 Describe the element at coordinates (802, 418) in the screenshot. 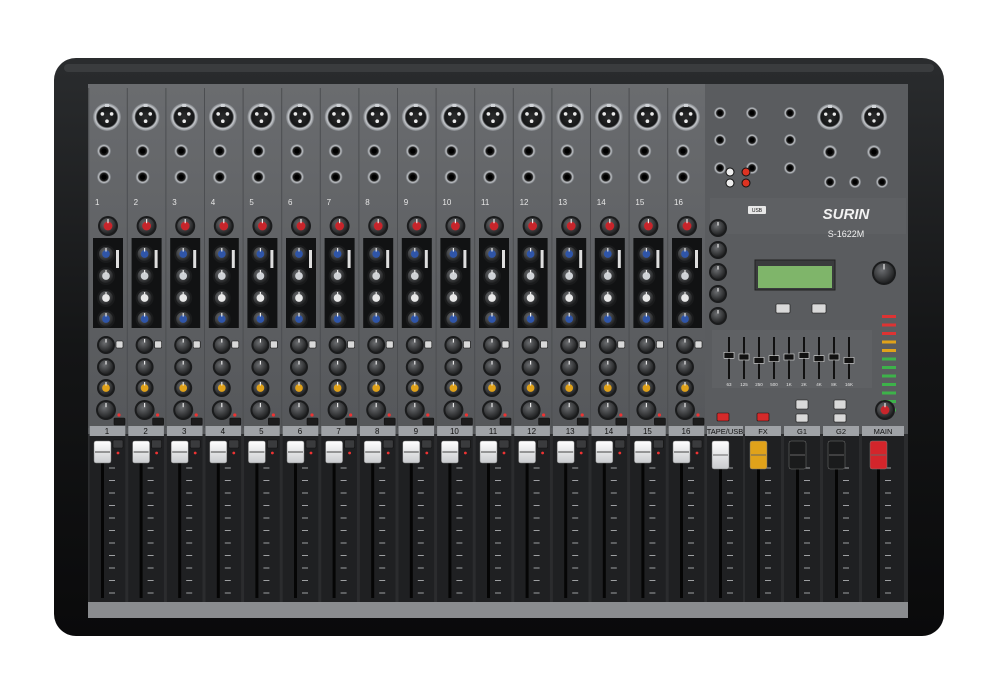

I see `g1-button` at that location.